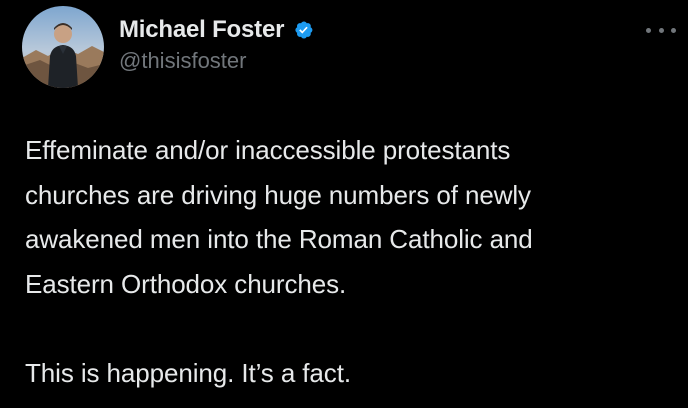 The image size is (688, 408). I want to click on verified-badge-icon, so click(303, 30).